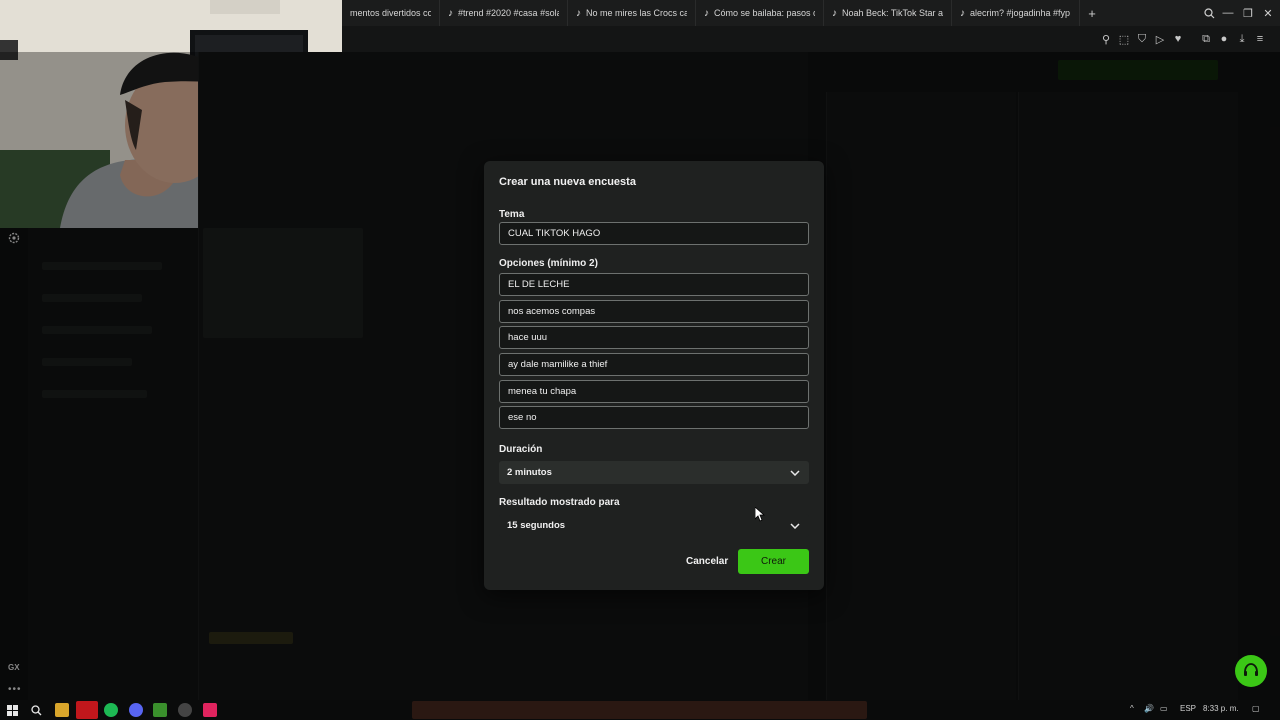 The height and width of the screenshot is (720, 1280). What do you see at coordinates (654, 337) in the screenshot?
I see `option-input-3: hace uuu` at bounding box center [654, 337].